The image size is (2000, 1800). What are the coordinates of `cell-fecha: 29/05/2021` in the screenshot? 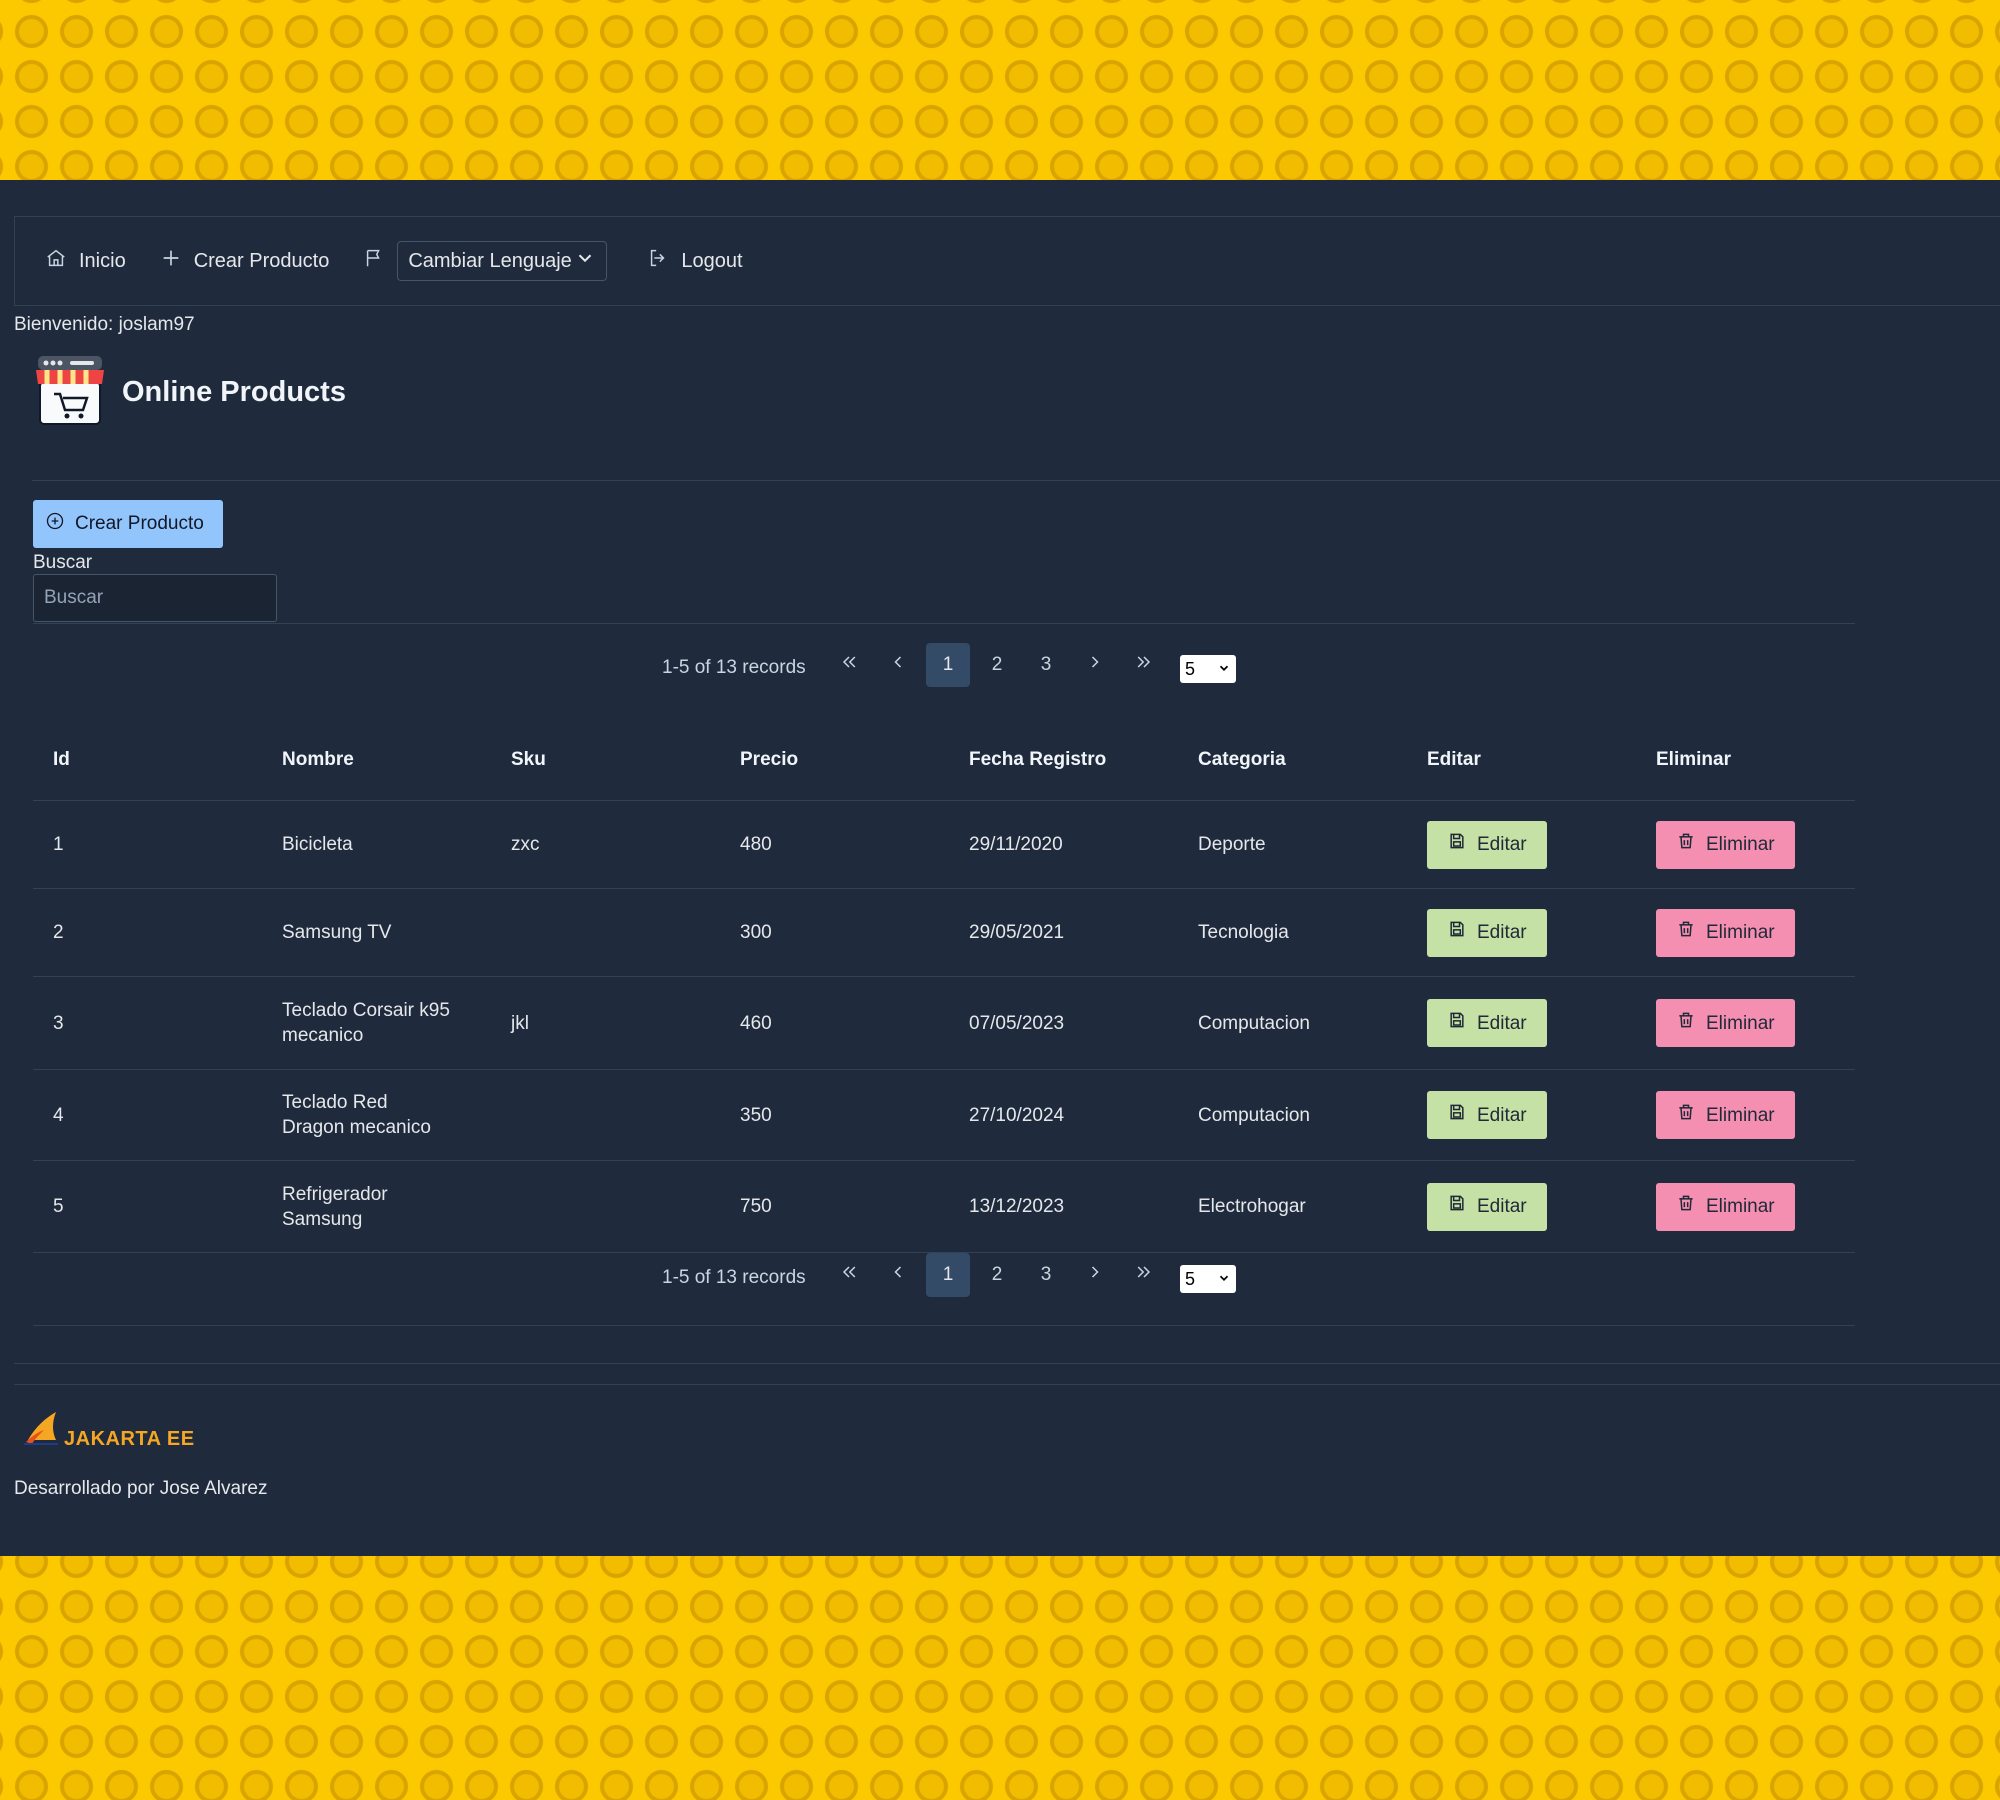 It's located at (1063, 932).